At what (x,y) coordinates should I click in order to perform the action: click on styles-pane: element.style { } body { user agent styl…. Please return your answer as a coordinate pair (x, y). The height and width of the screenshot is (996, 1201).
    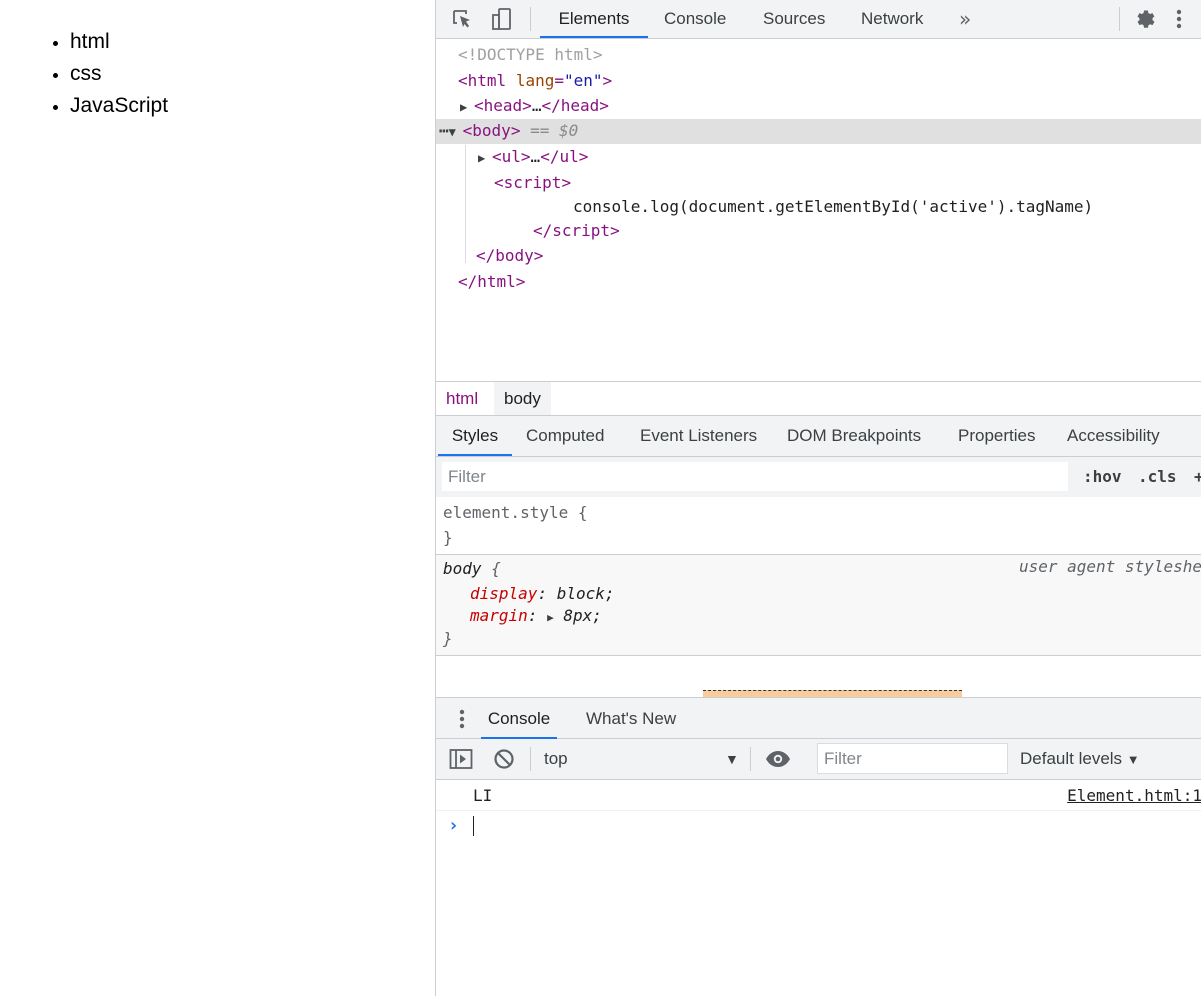
    Looking at the image, I should click on (818, 597).